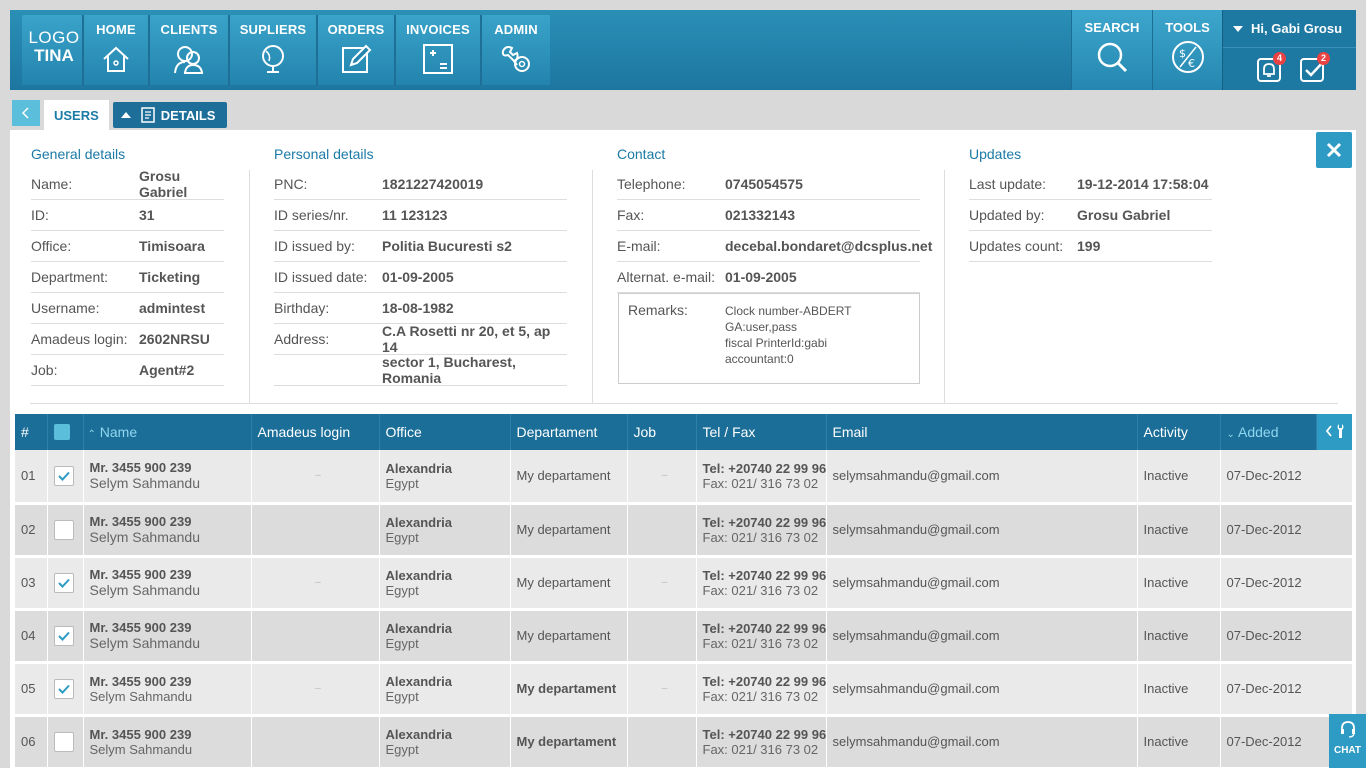 This screenshot has height=768, width=1366. I want to click on col-amadeus: Amadeus login, so click(315, 432).